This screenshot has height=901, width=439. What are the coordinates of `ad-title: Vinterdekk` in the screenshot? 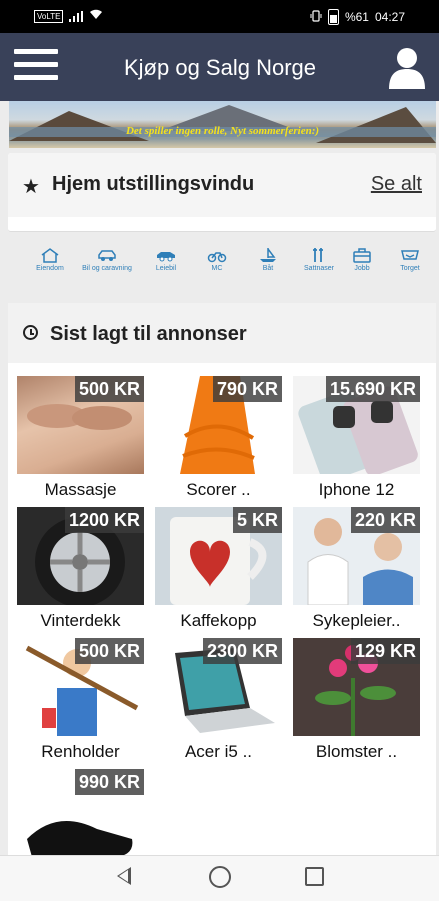 It's located at (80, 620).